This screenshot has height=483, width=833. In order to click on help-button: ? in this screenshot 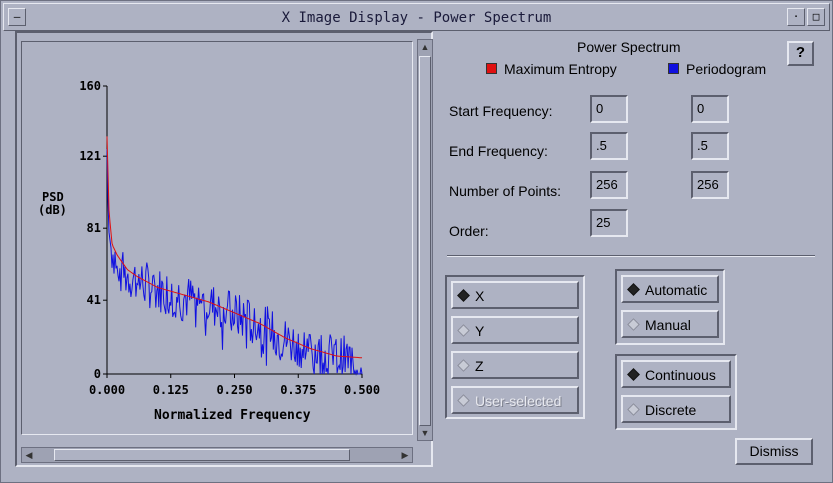, I will do `click(800, 53)`.